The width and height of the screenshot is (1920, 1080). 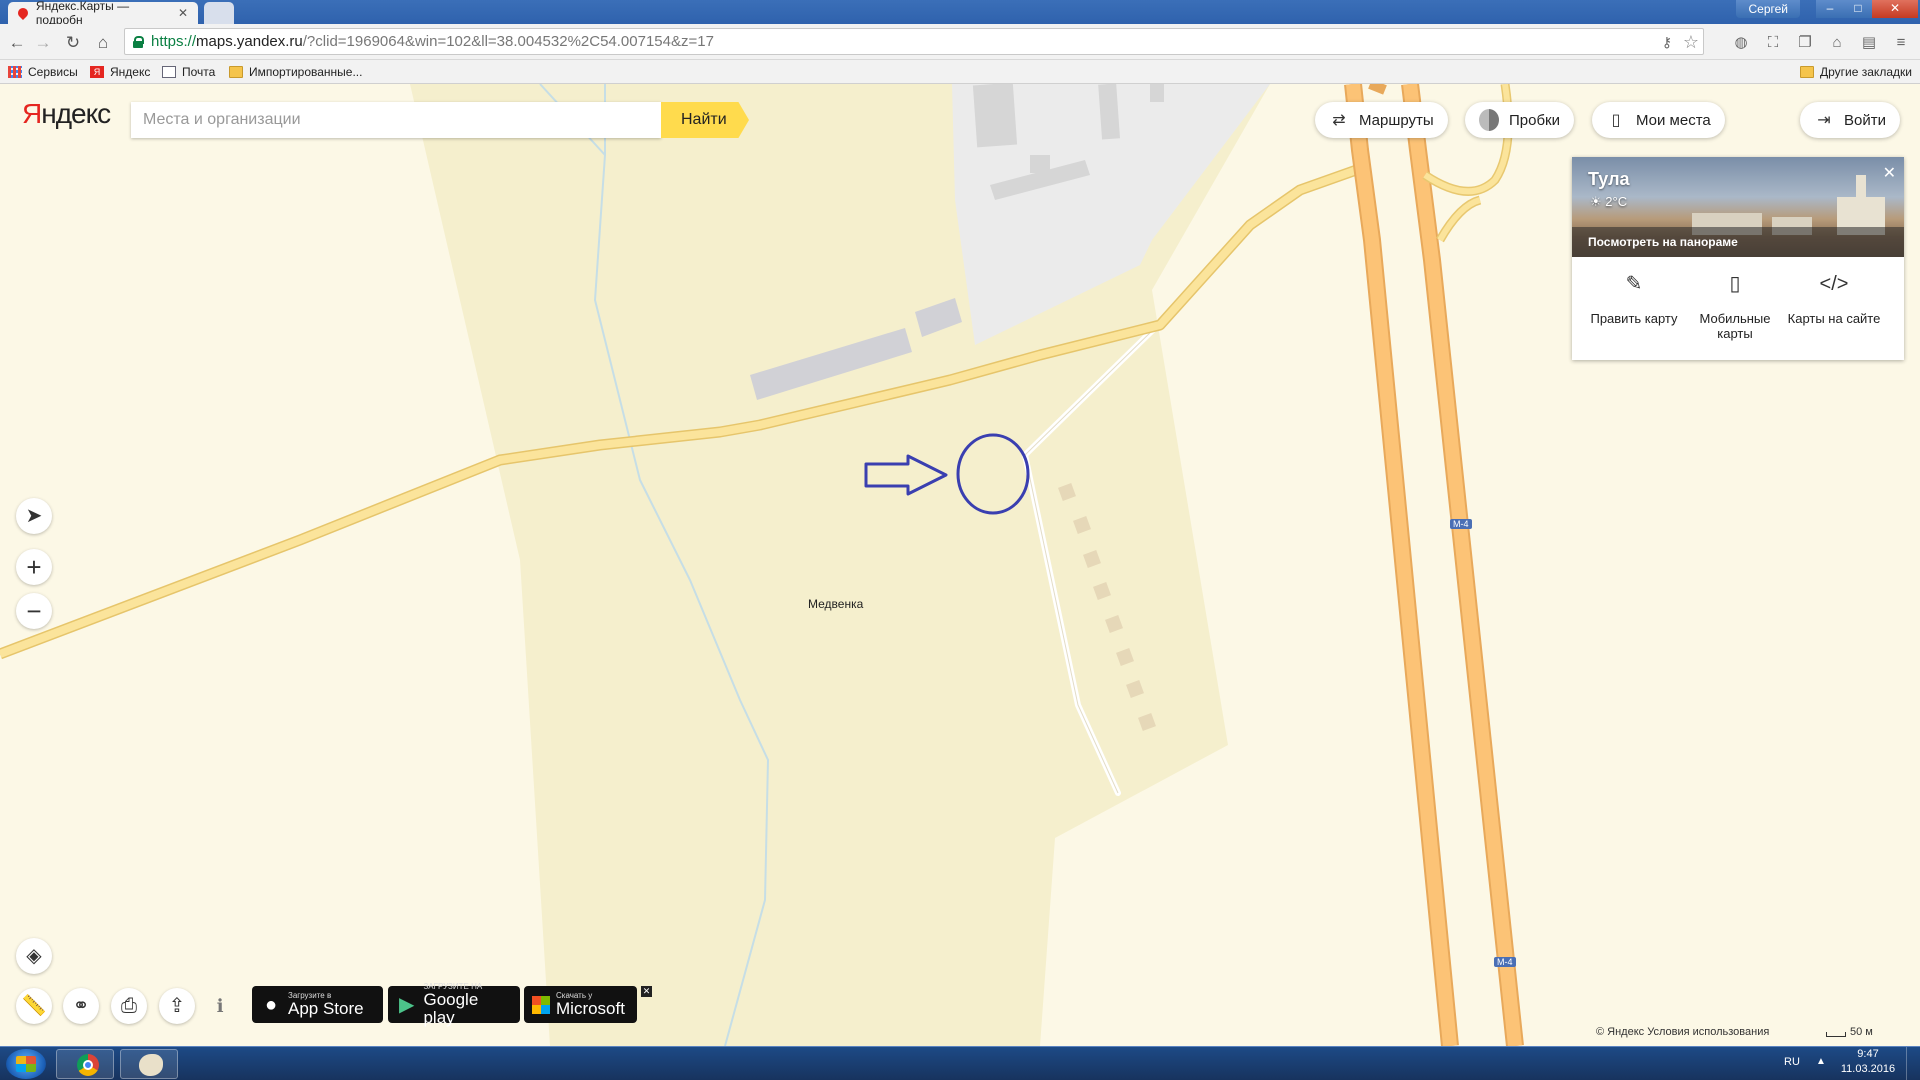 What do you see at coordinates (1741, 43) in the screenshot?
I see `extension-globe-icon: ◍` at bounding box center [1741, 43].